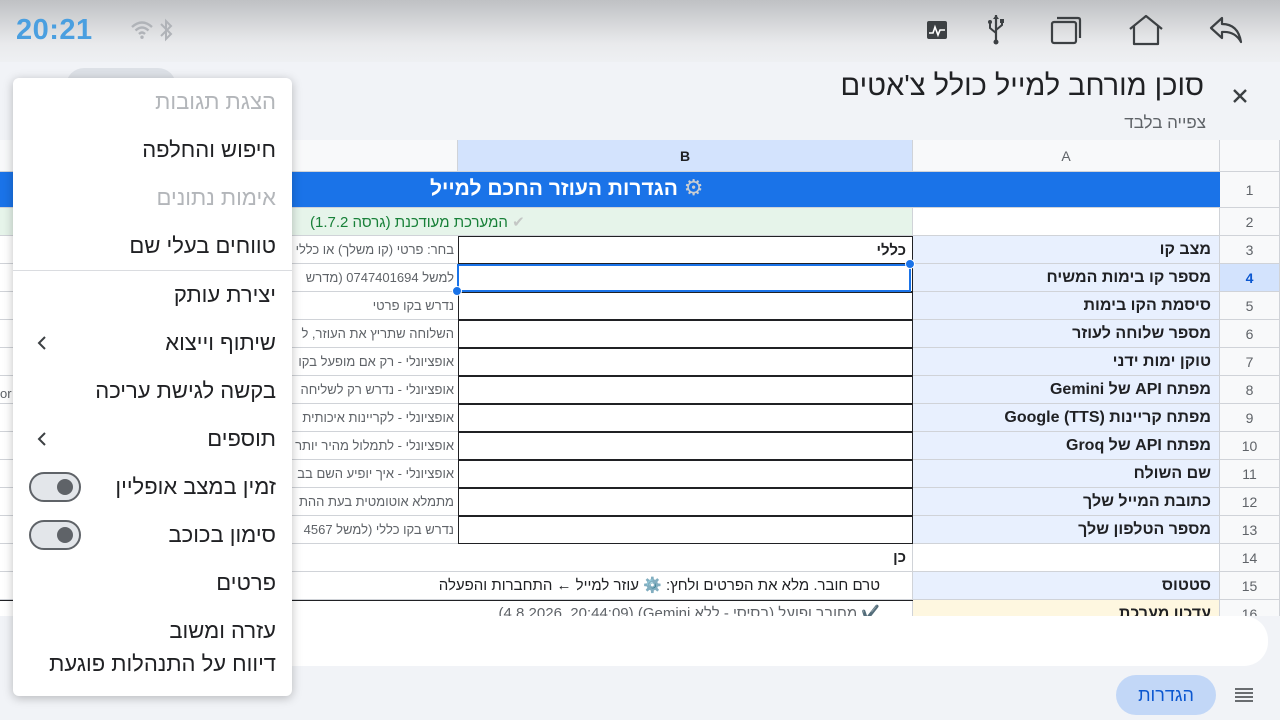  What do you see at coordinates (1066, 222) in the screenshot?
I see `cell-a2` at bounding box center [1066, 222].